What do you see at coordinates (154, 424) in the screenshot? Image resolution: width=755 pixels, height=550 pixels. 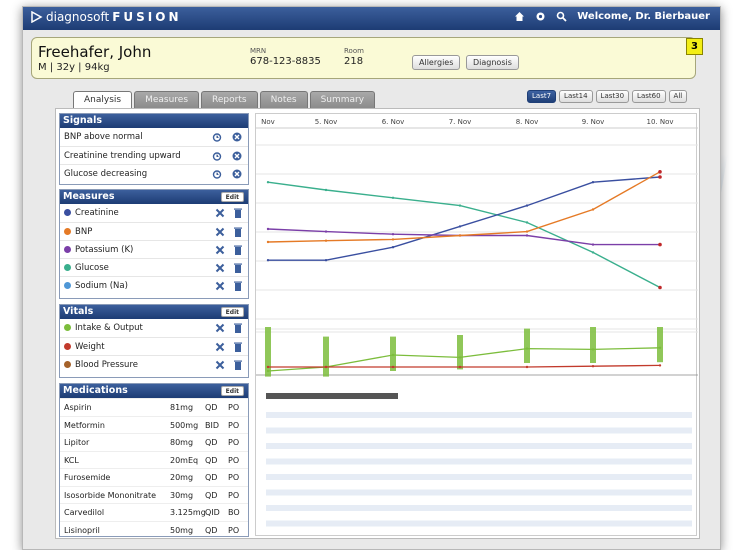 I see `medication-row: Metformin 500mg BID PO` at bounding box center [154, 424].